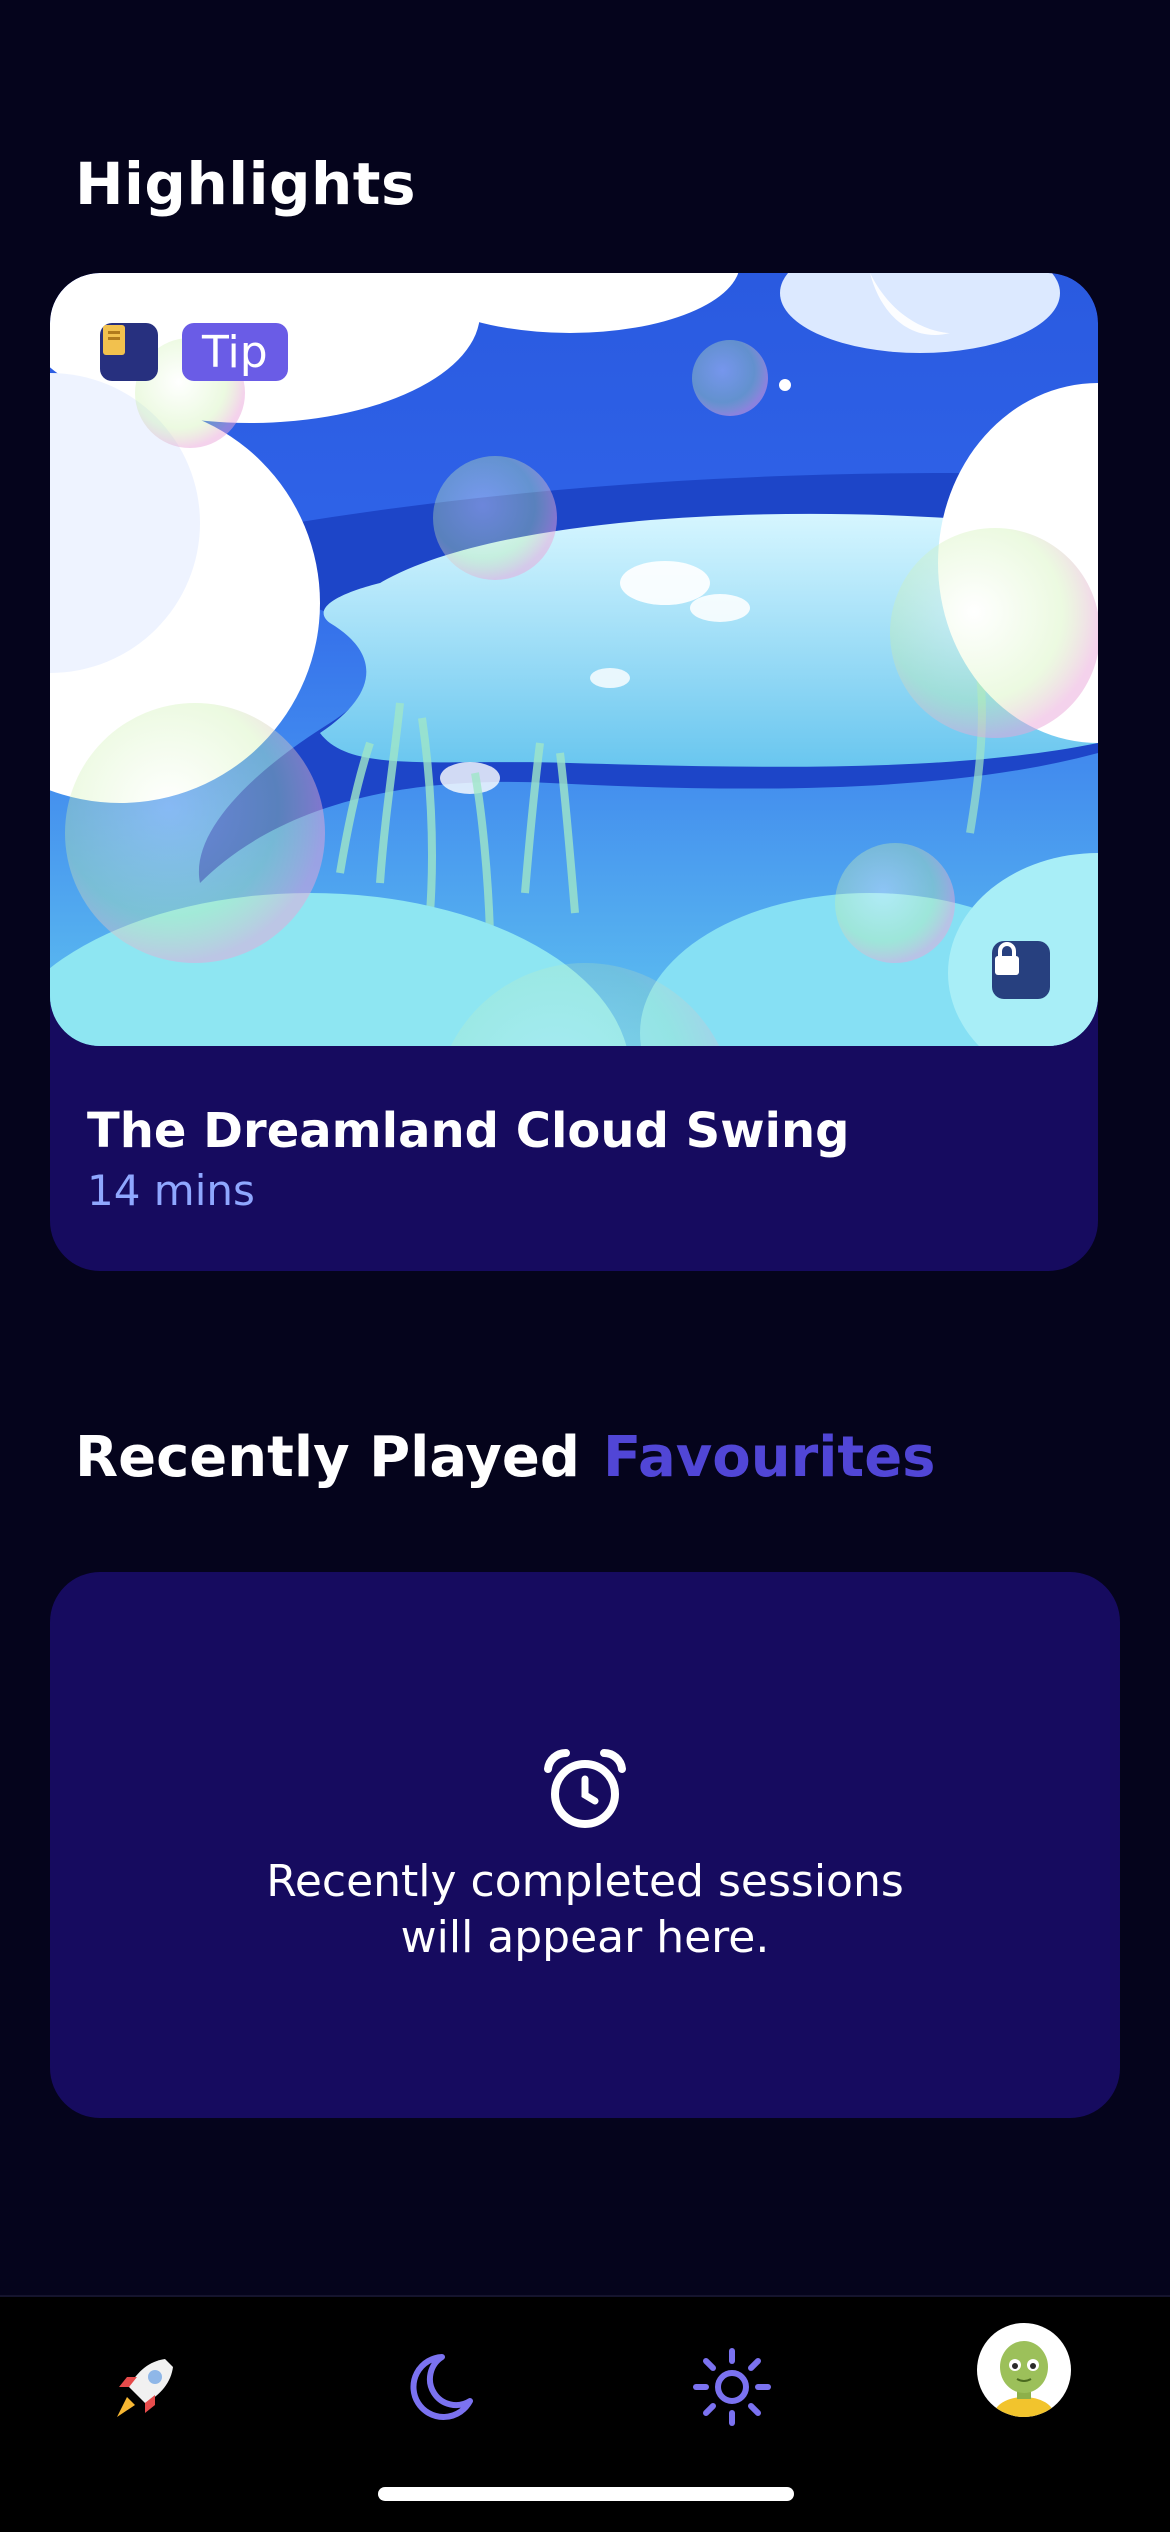  I want to click on book-icon, so click(129, 352).